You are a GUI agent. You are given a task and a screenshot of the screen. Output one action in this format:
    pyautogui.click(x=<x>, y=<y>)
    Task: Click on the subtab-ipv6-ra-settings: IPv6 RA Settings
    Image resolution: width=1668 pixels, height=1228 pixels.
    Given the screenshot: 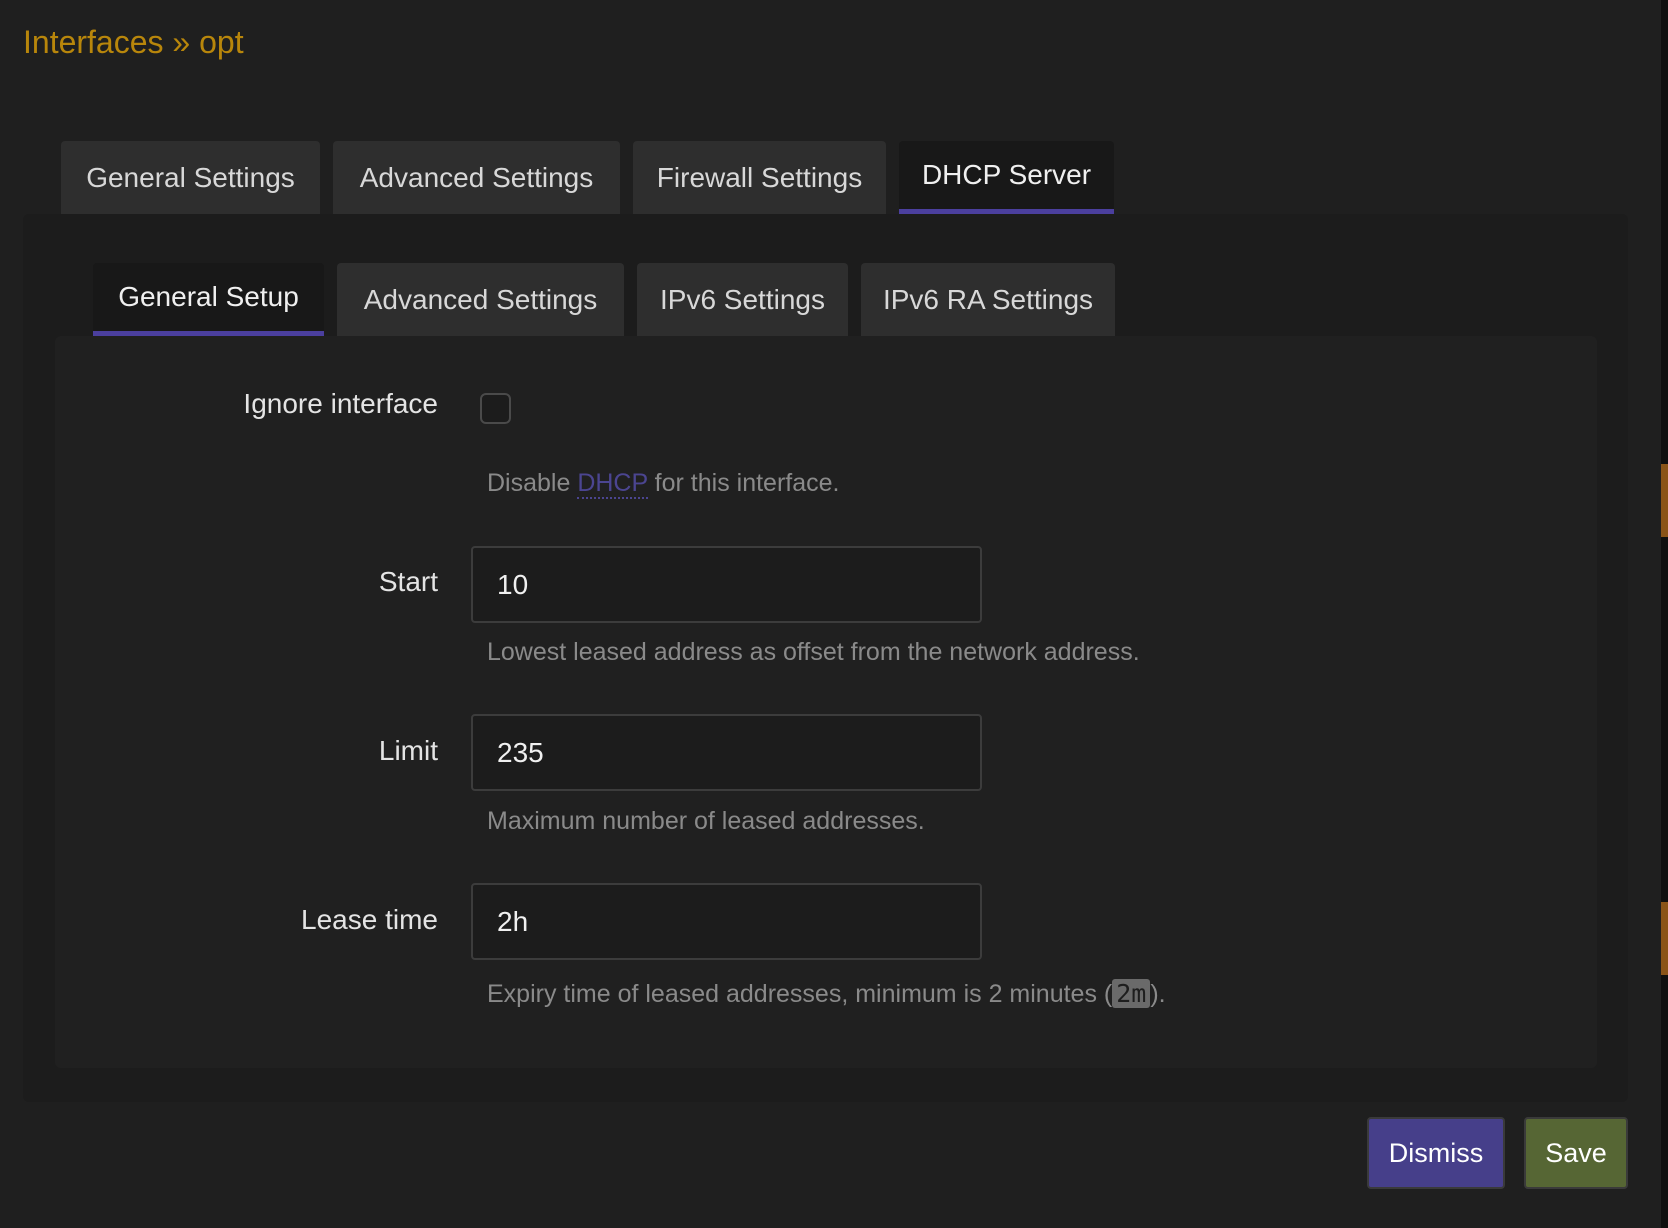 What is the action you would take?
    pyautogui.click(x=988, y=299)
    